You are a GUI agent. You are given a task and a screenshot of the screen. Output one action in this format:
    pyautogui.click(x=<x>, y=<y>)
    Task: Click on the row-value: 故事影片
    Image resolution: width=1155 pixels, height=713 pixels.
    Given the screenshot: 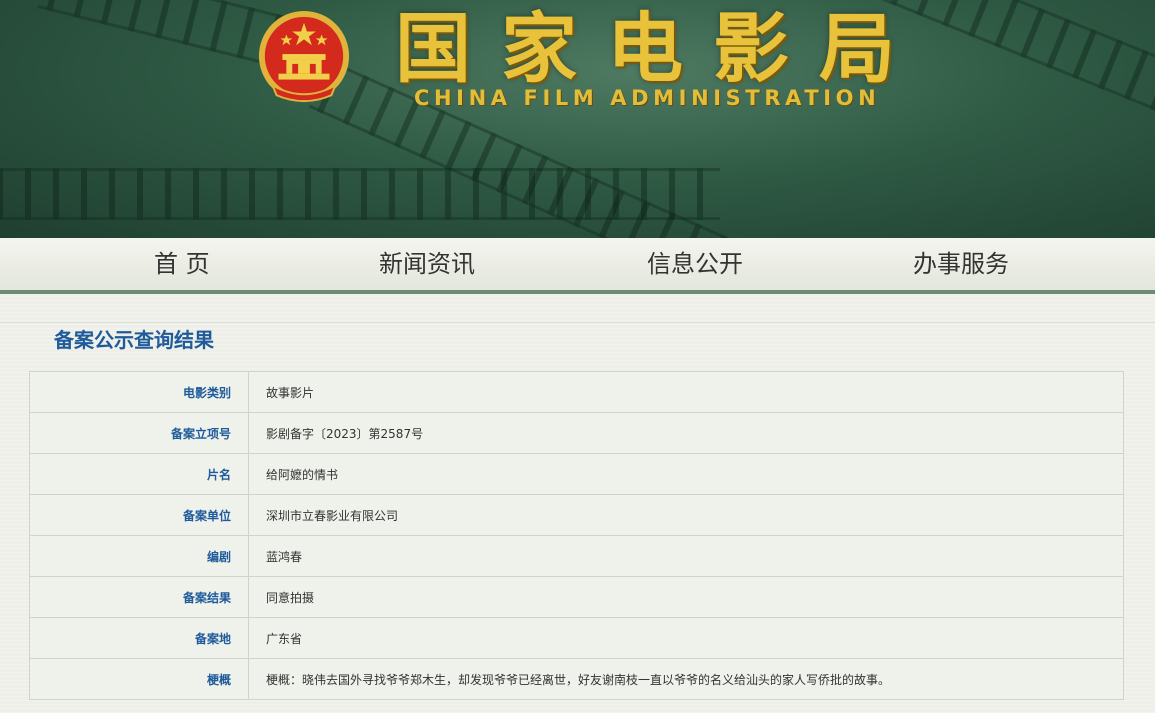 What is the action you would take?
    pyautogui.click(x=686, y=392)
    